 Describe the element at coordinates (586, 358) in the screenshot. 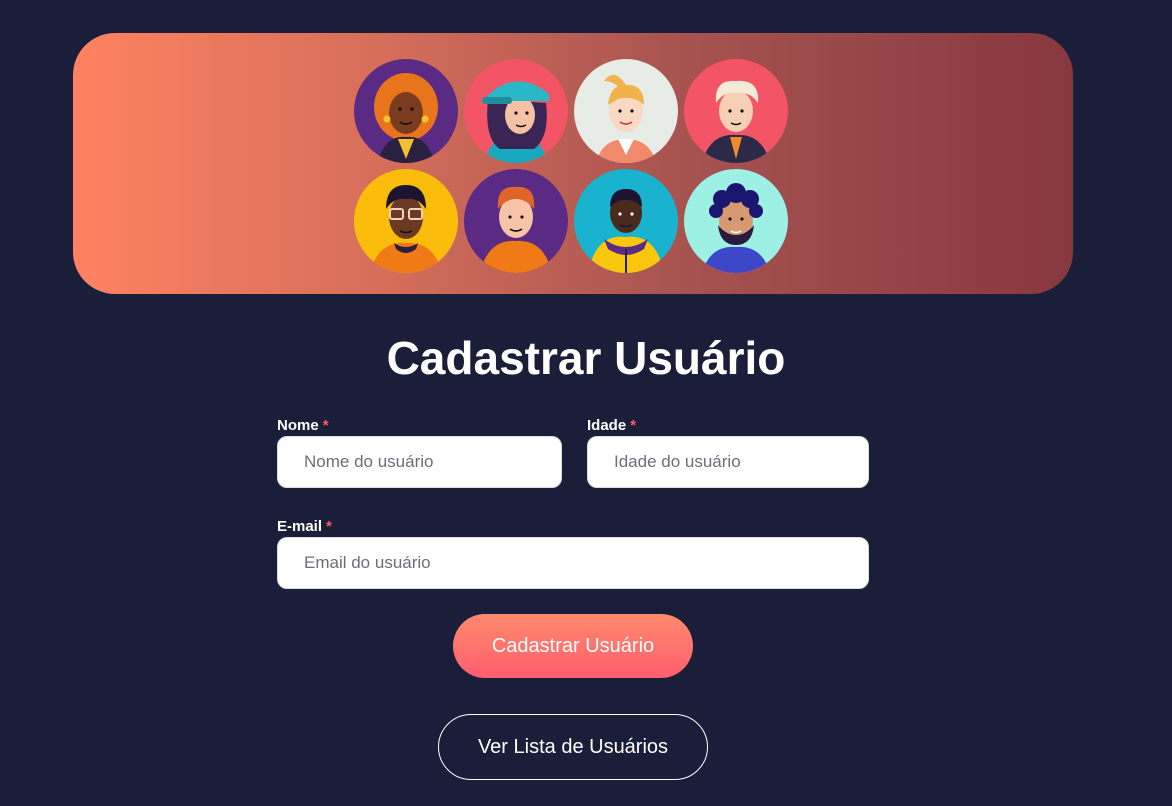

I see `page-title: Cadastrar Usuário` at that location.